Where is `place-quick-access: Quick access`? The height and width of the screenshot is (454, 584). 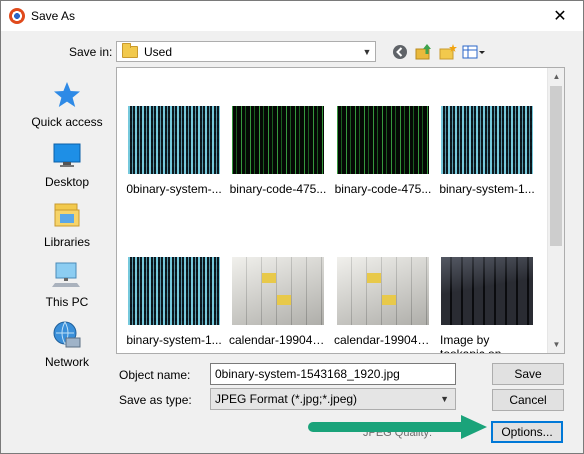 place-quick-access: Quick access is located at coordinates (67, 108).